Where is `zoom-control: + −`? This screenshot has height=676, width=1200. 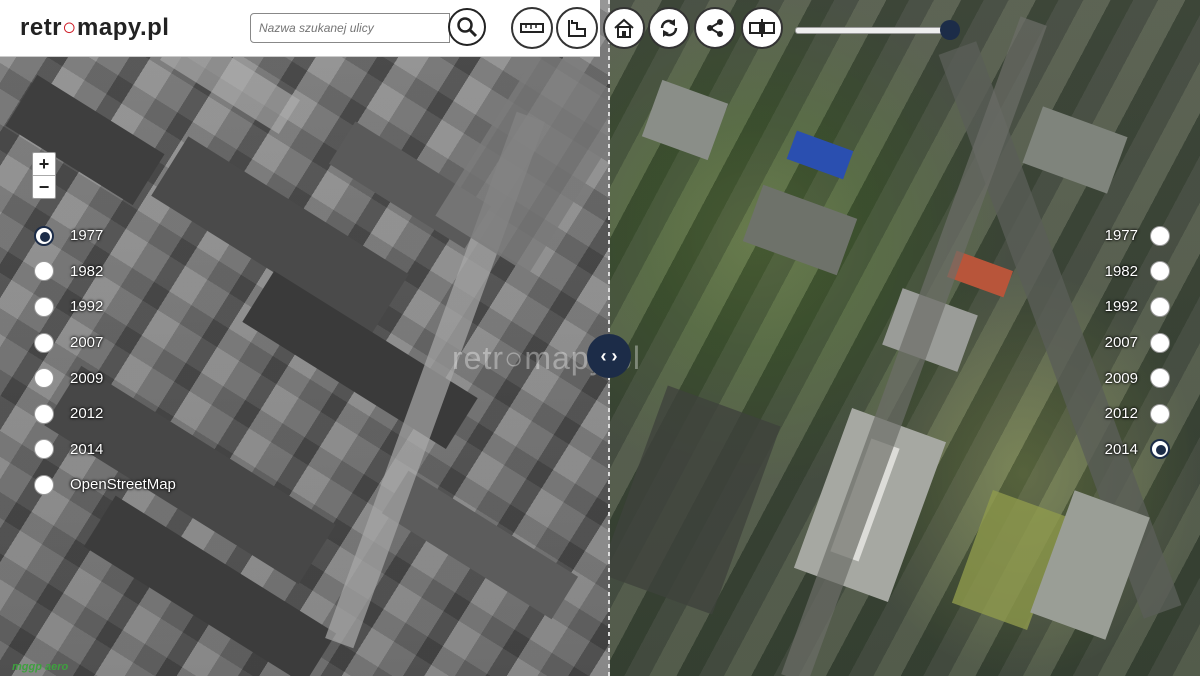 zoom-control: + − is located at coordinates (44, 175).